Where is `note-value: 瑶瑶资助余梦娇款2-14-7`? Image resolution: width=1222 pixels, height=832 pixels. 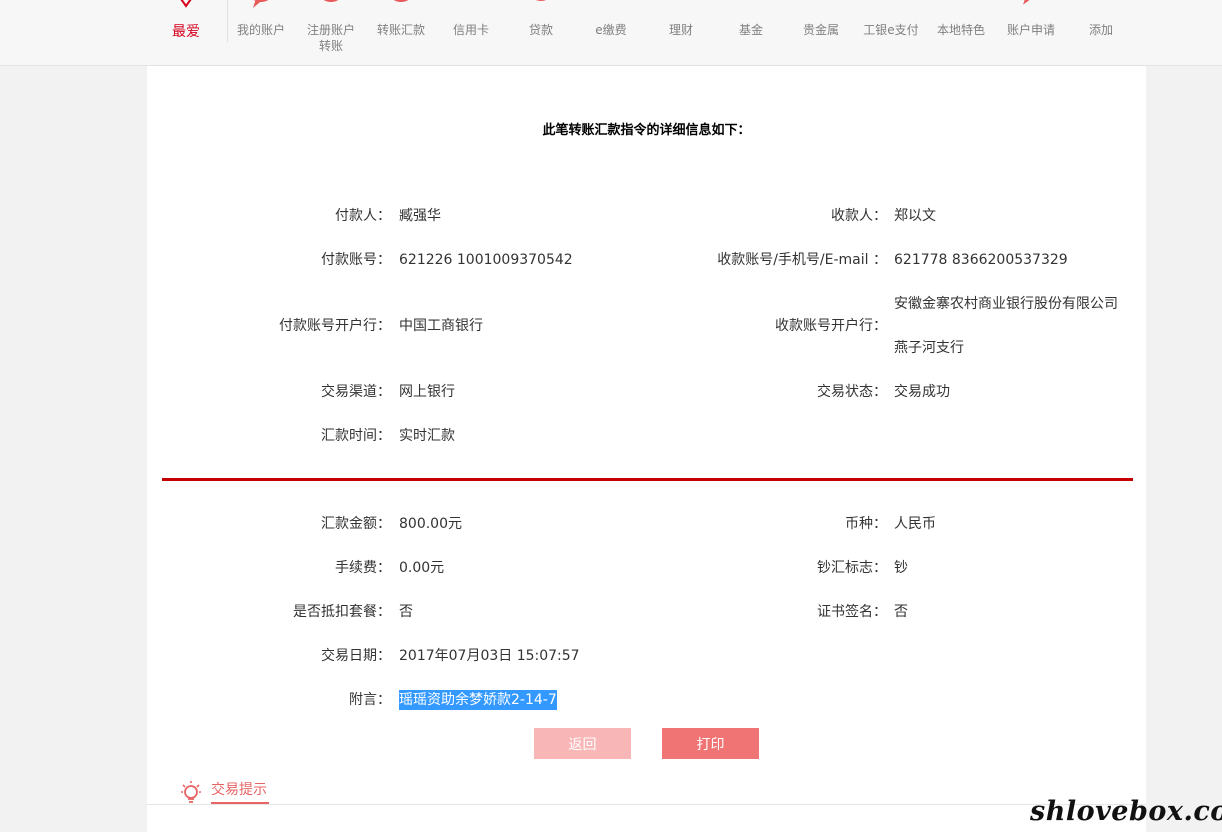
note-value: 瑶瑶资助余梦娇款2-14-7 is located at coordinates (478, 700).